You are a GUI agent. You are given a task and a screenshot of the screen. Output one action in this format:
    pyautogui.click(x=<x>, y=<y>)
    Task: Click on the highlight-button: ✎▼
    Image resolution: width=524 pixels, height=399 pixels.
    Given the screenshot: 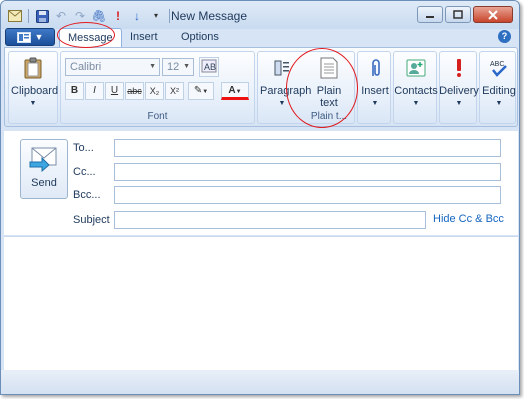 What is the action you would take?
    pyautogui.click(x=201, y=91)
    